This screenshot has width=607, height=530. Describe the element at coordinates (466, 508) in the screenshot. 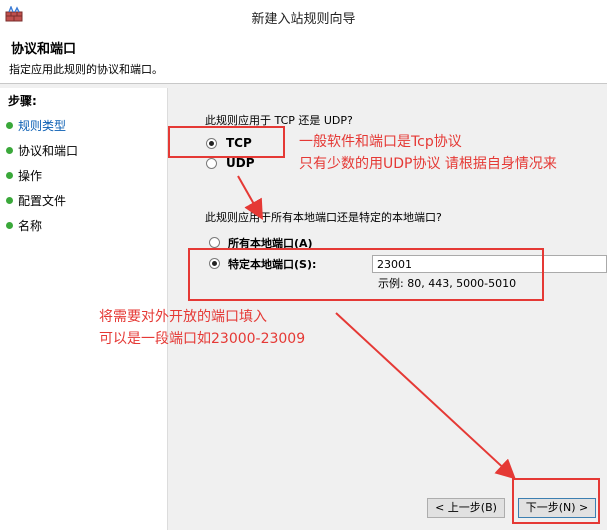

I see `back-button: < 上一步(B)` at that location.